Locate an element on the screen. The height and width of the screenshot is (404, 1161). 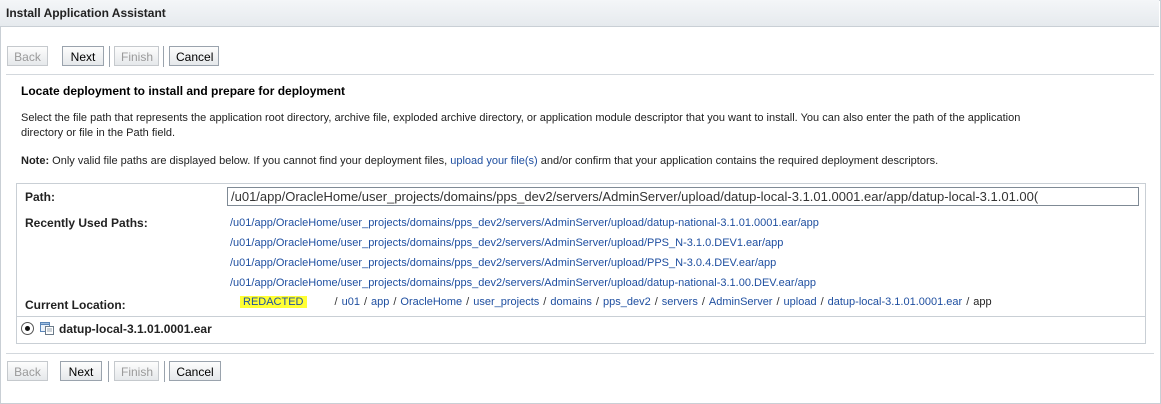
current-location-label: Current Location: is located at coordinates (75, 305).